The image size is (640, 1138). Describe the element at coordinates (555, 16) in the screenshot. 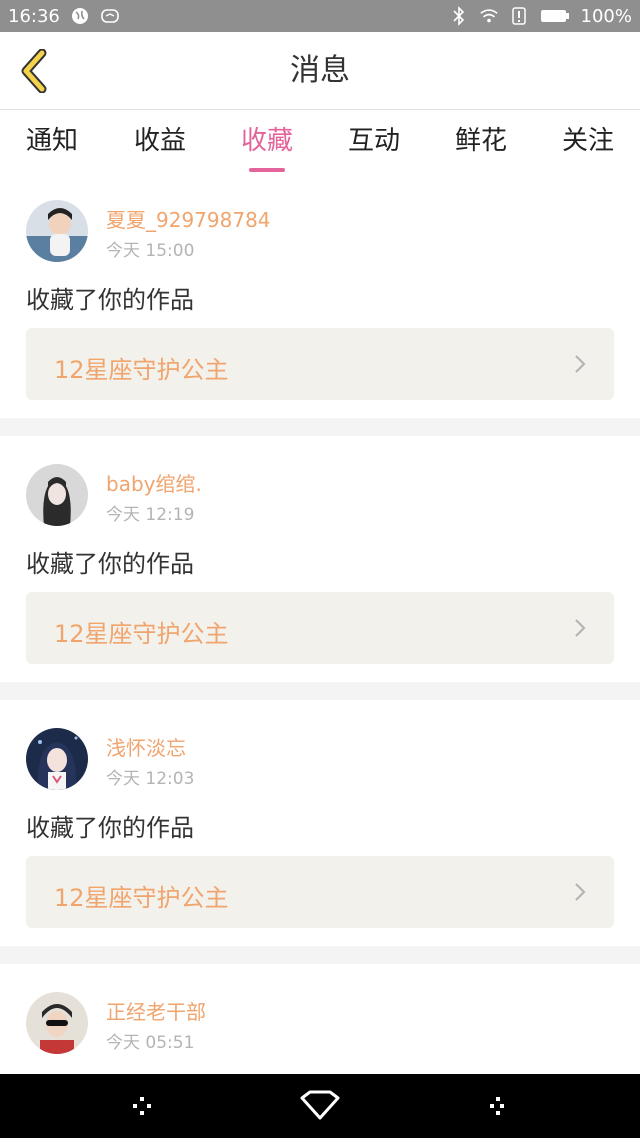

I see `battery-icon` at that location.